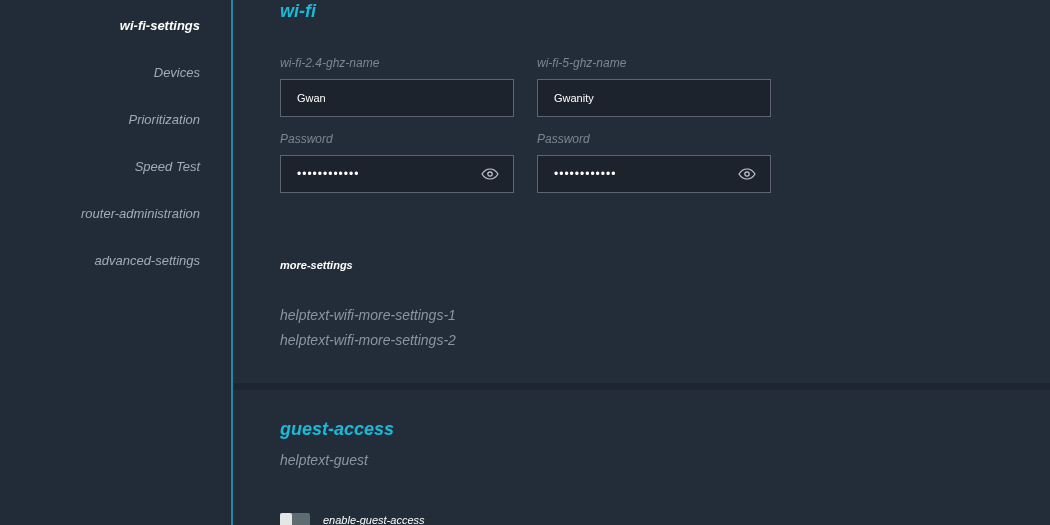 Image resolution: width=1050 pixels, height=525 pixels. What do you see at coordinates (330, 63) in the screenshot?
I see `field-label: wi-fi-2.4-ghz-name` at bounding box center [330, 63].